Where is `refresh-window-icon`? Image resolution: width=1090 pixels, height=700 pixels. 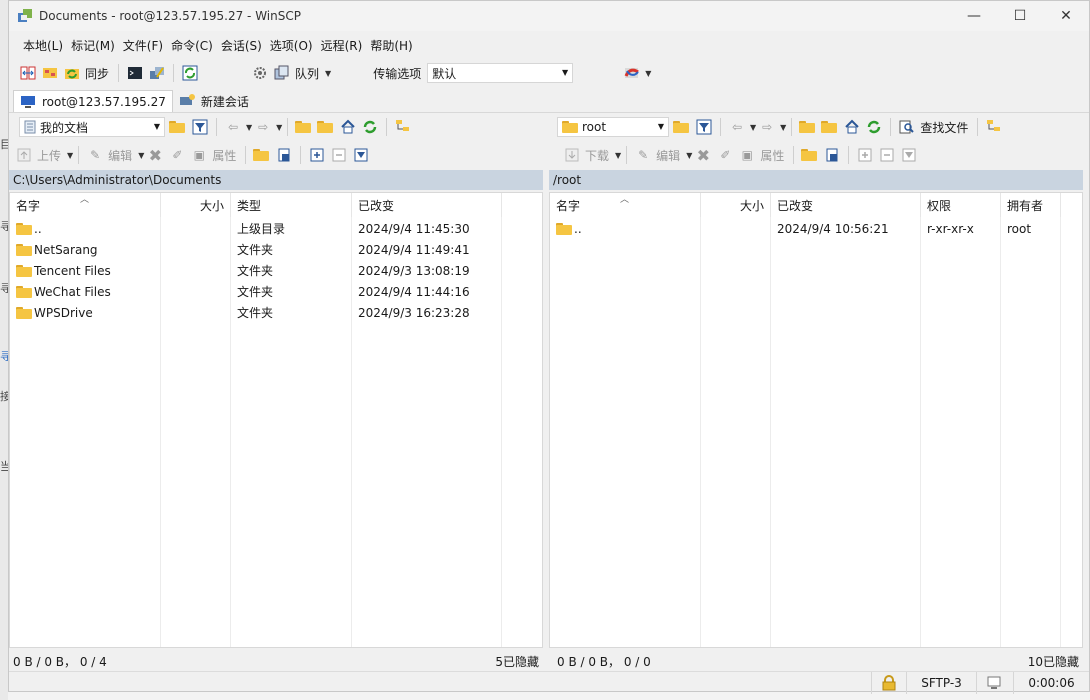 refresh-window-icon is located at coordinates (190, 73).